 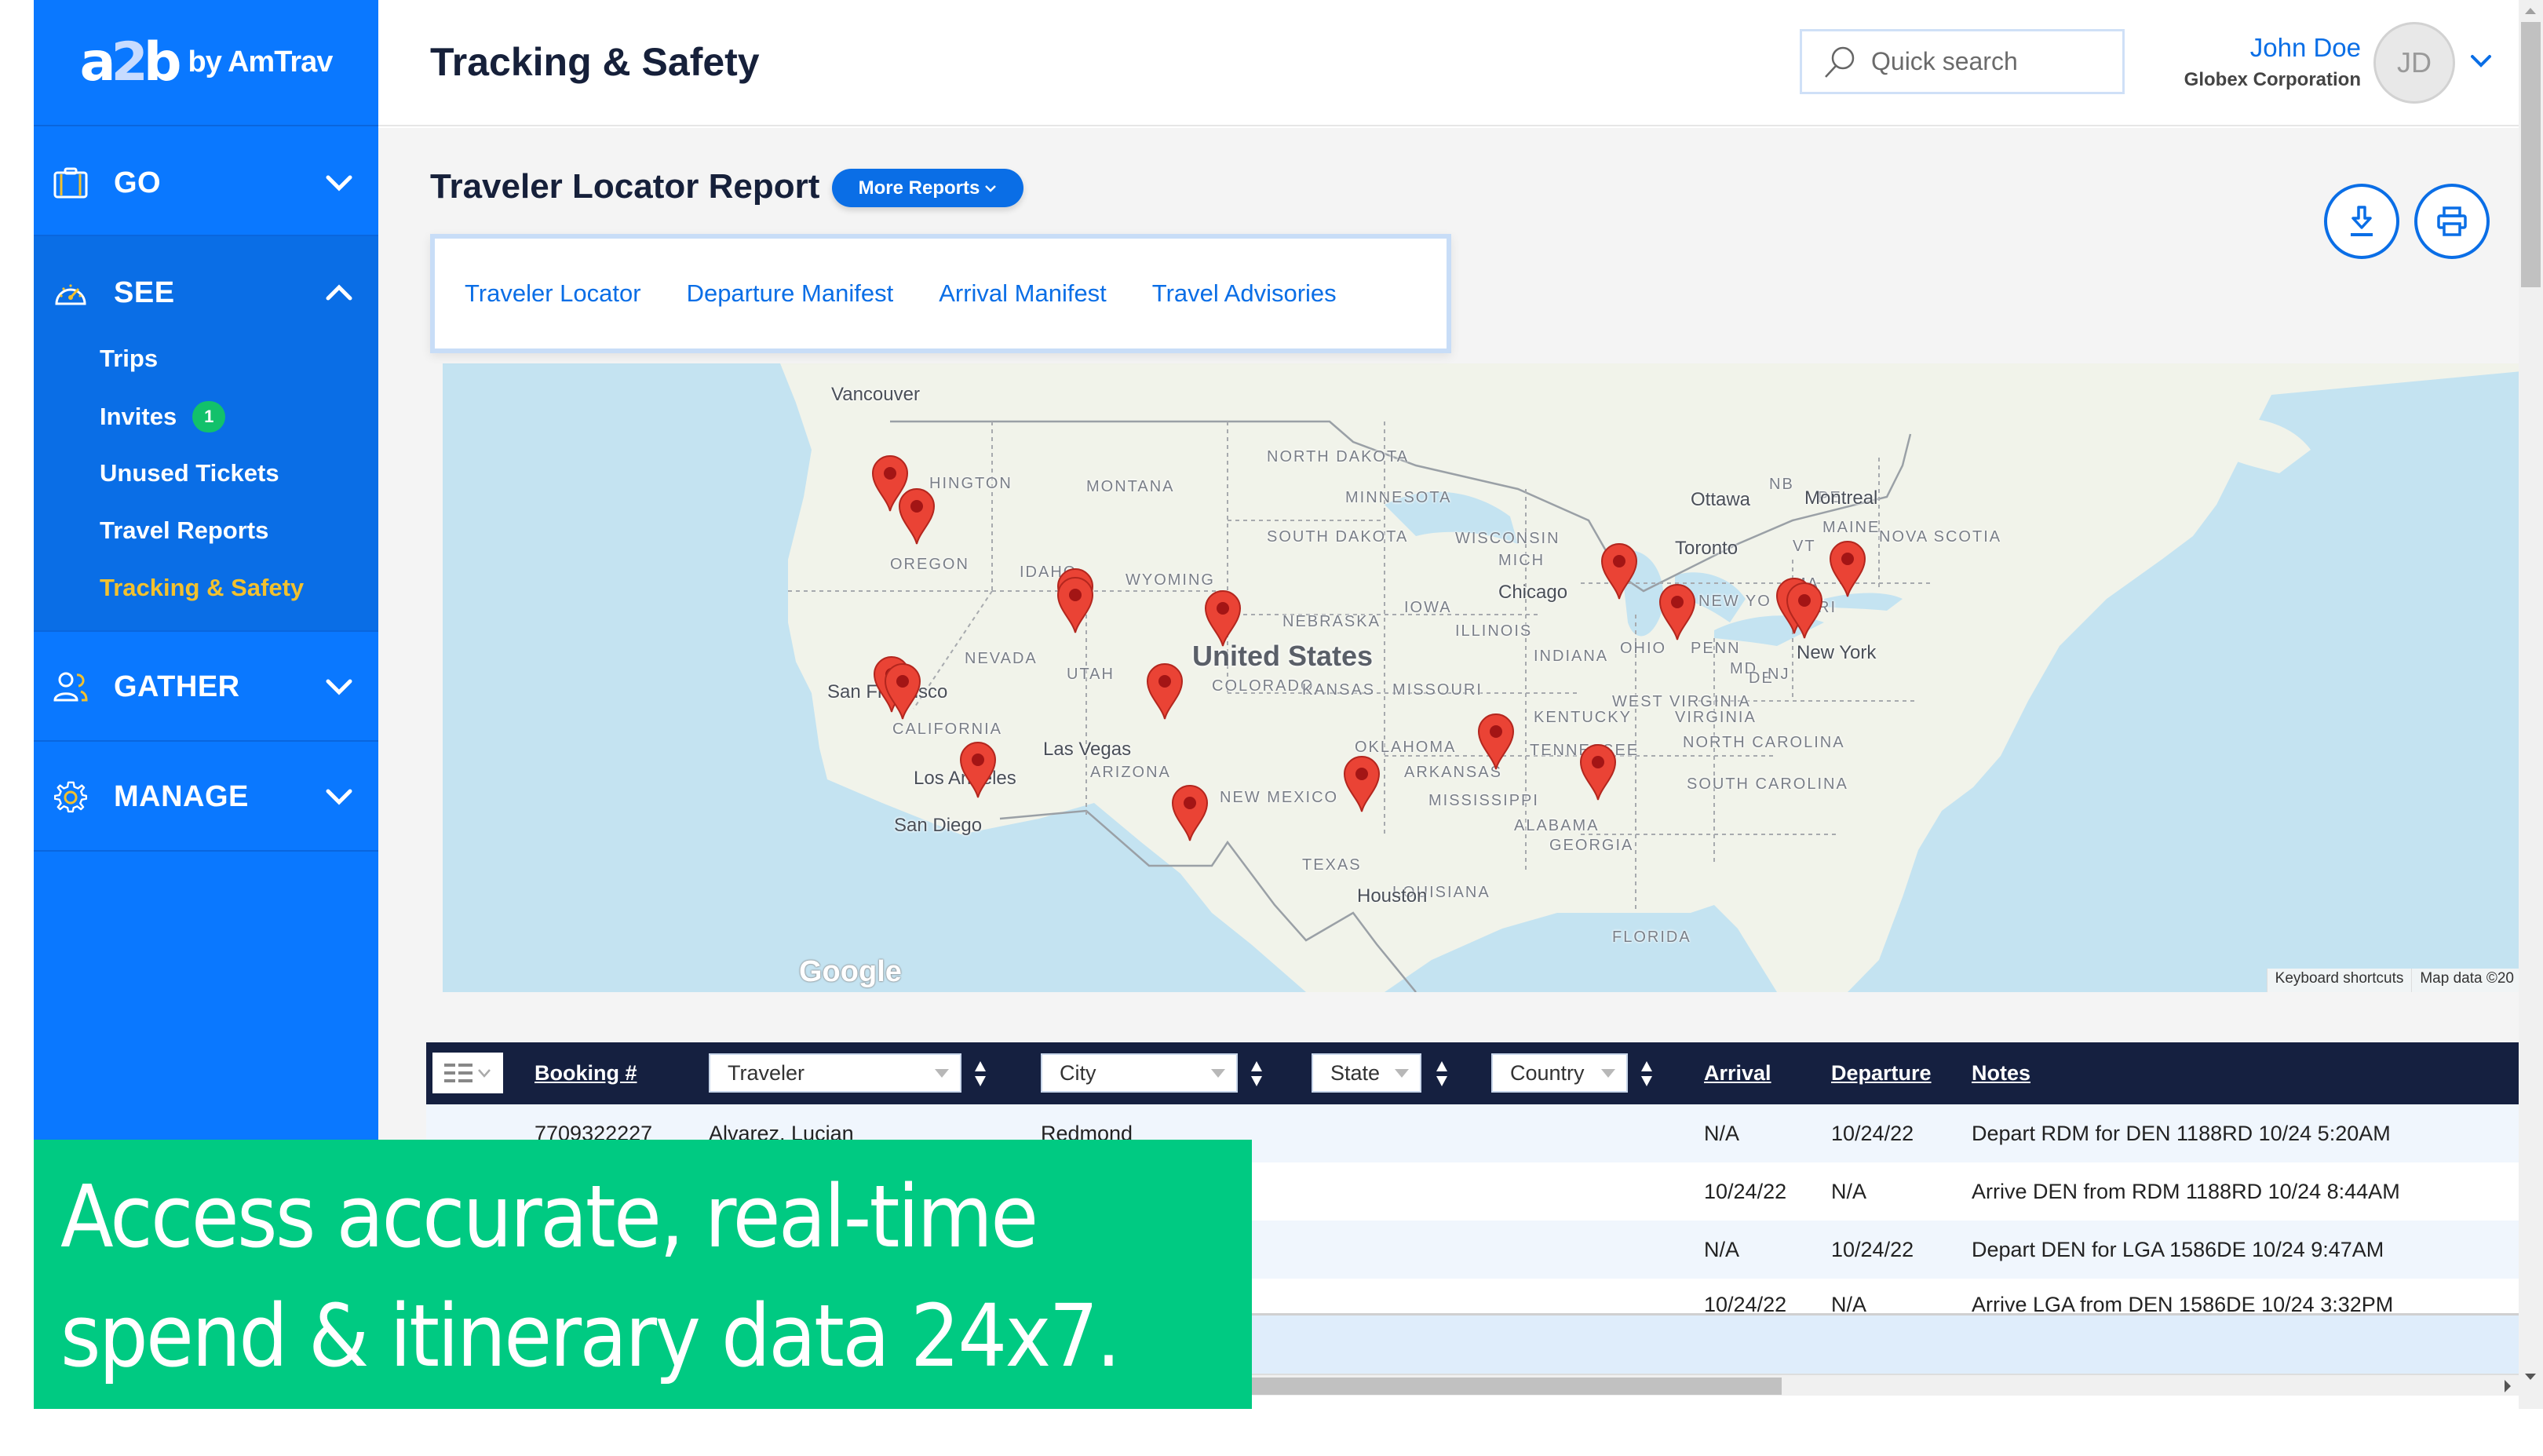 I want to click on map-data-attribution: Map data ©20, so click(x=2466, y=980).